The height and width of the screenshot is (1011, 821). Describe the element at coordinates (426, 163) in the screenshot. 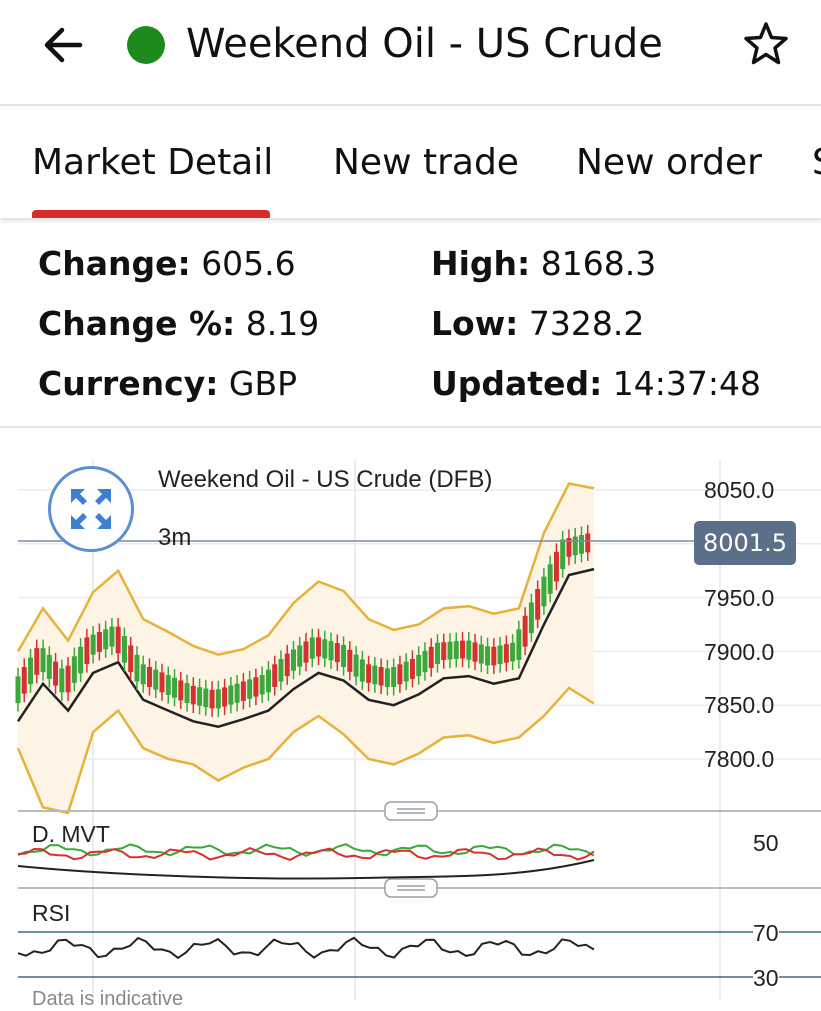

I see `tab-new-trade: New trade` at that location.